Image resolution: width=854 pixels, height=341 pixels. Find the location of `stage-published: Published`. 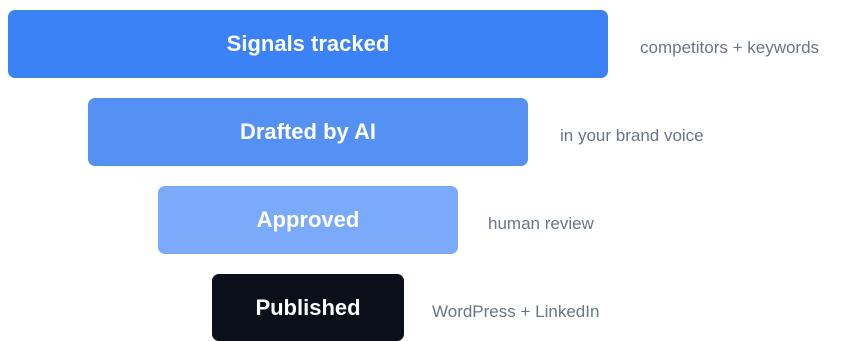

stage-published: Published is located at coordinates (308, 307).